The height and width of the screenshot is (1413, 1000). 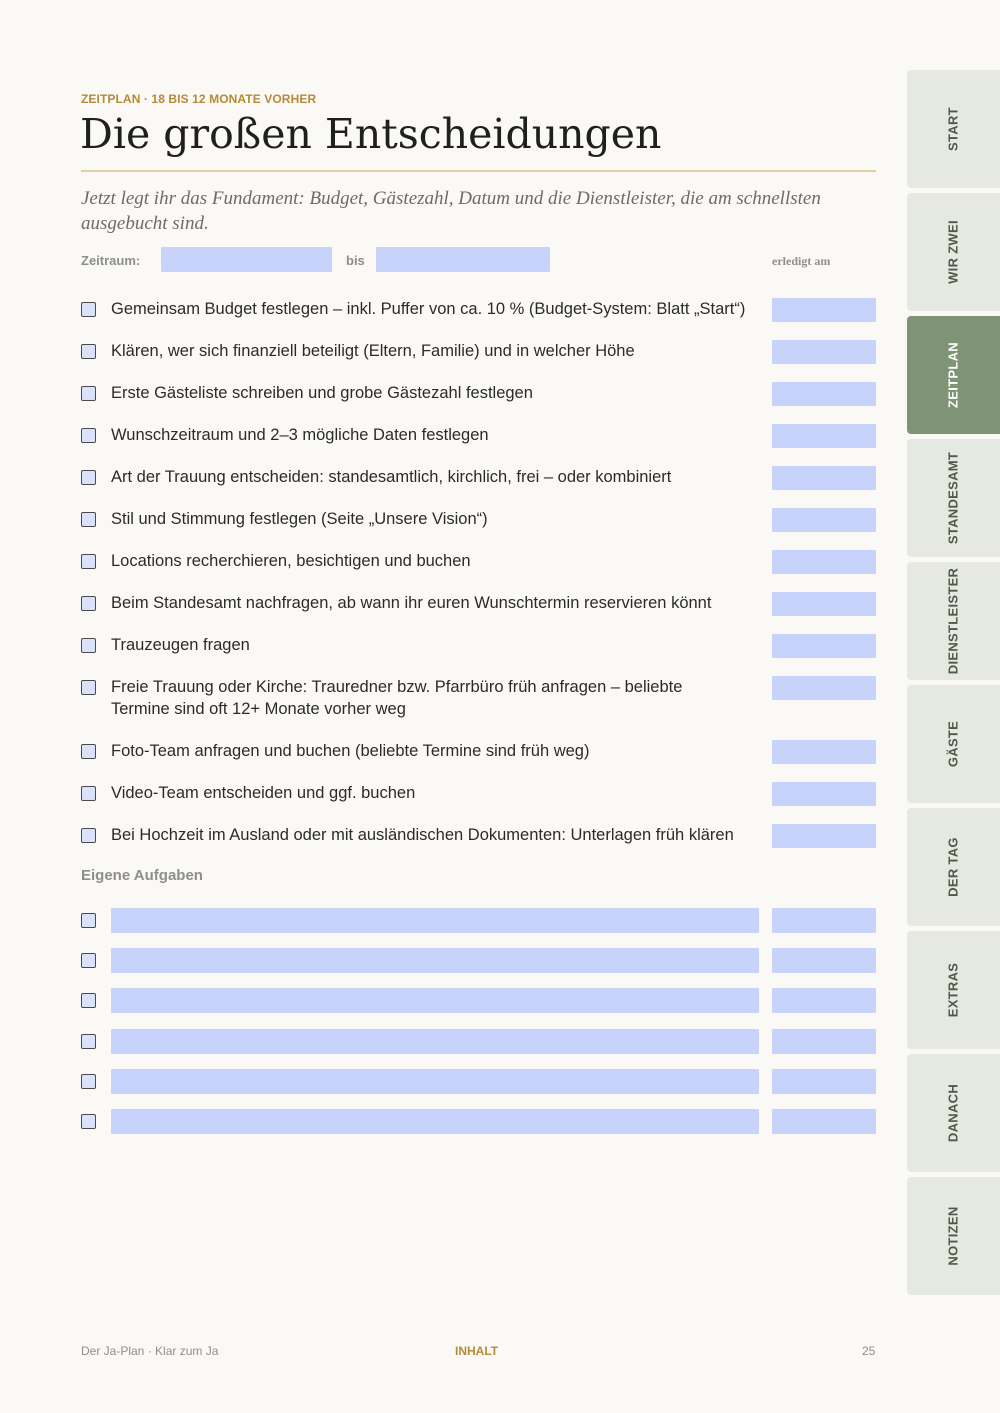 I want to click on footer-brand: Der Ja-Plan · Klar zum Ja, so click(x=150, y=1351).